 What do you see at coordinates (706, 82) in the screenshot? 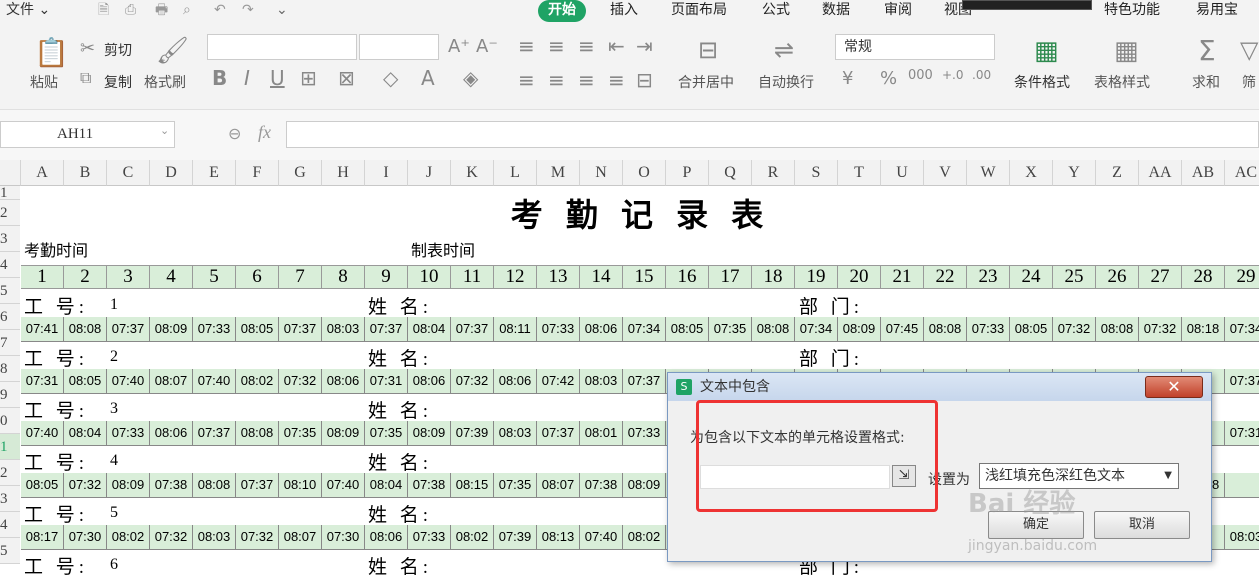
I see `merge-center-button: 合并居中` at bounding box center [706, 82].